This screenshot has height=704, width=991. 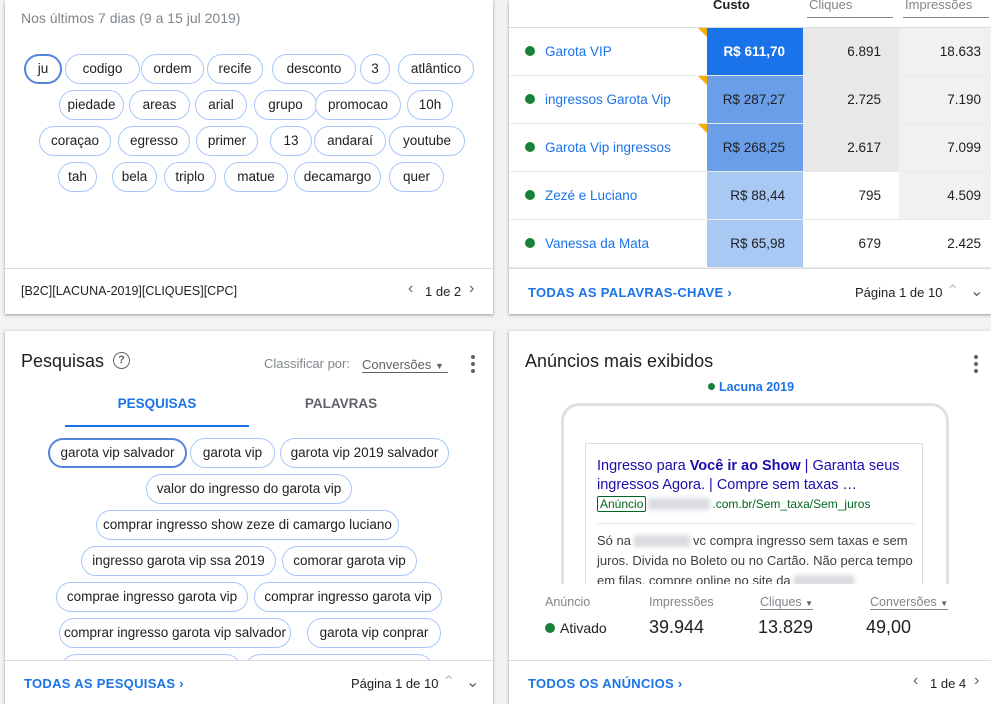 I want to click on clicks-cell: 679, so click(x=851, y=243).